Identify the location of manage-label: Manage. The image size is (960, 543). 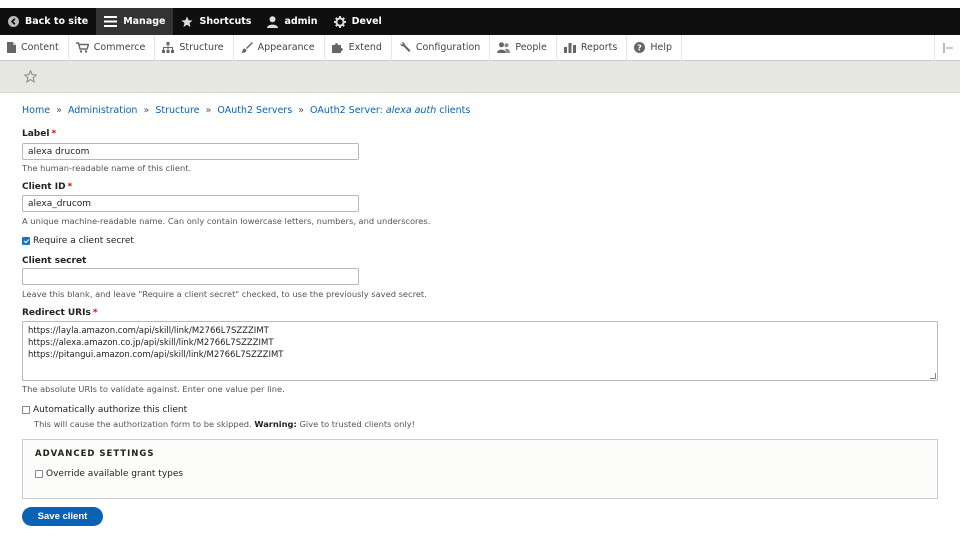
(144, 21).